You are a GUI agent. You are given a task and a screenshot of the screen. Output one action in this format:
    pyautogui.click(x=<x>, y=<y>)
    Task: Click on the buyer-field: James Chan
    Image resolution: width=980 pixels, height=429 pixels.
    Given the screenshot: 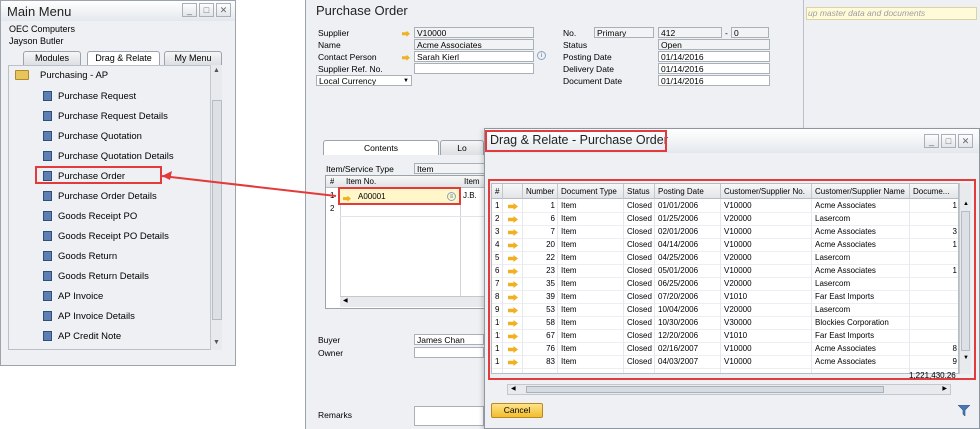 What is the action you would take?
    pyautogui.click(x=449, y=339)
    